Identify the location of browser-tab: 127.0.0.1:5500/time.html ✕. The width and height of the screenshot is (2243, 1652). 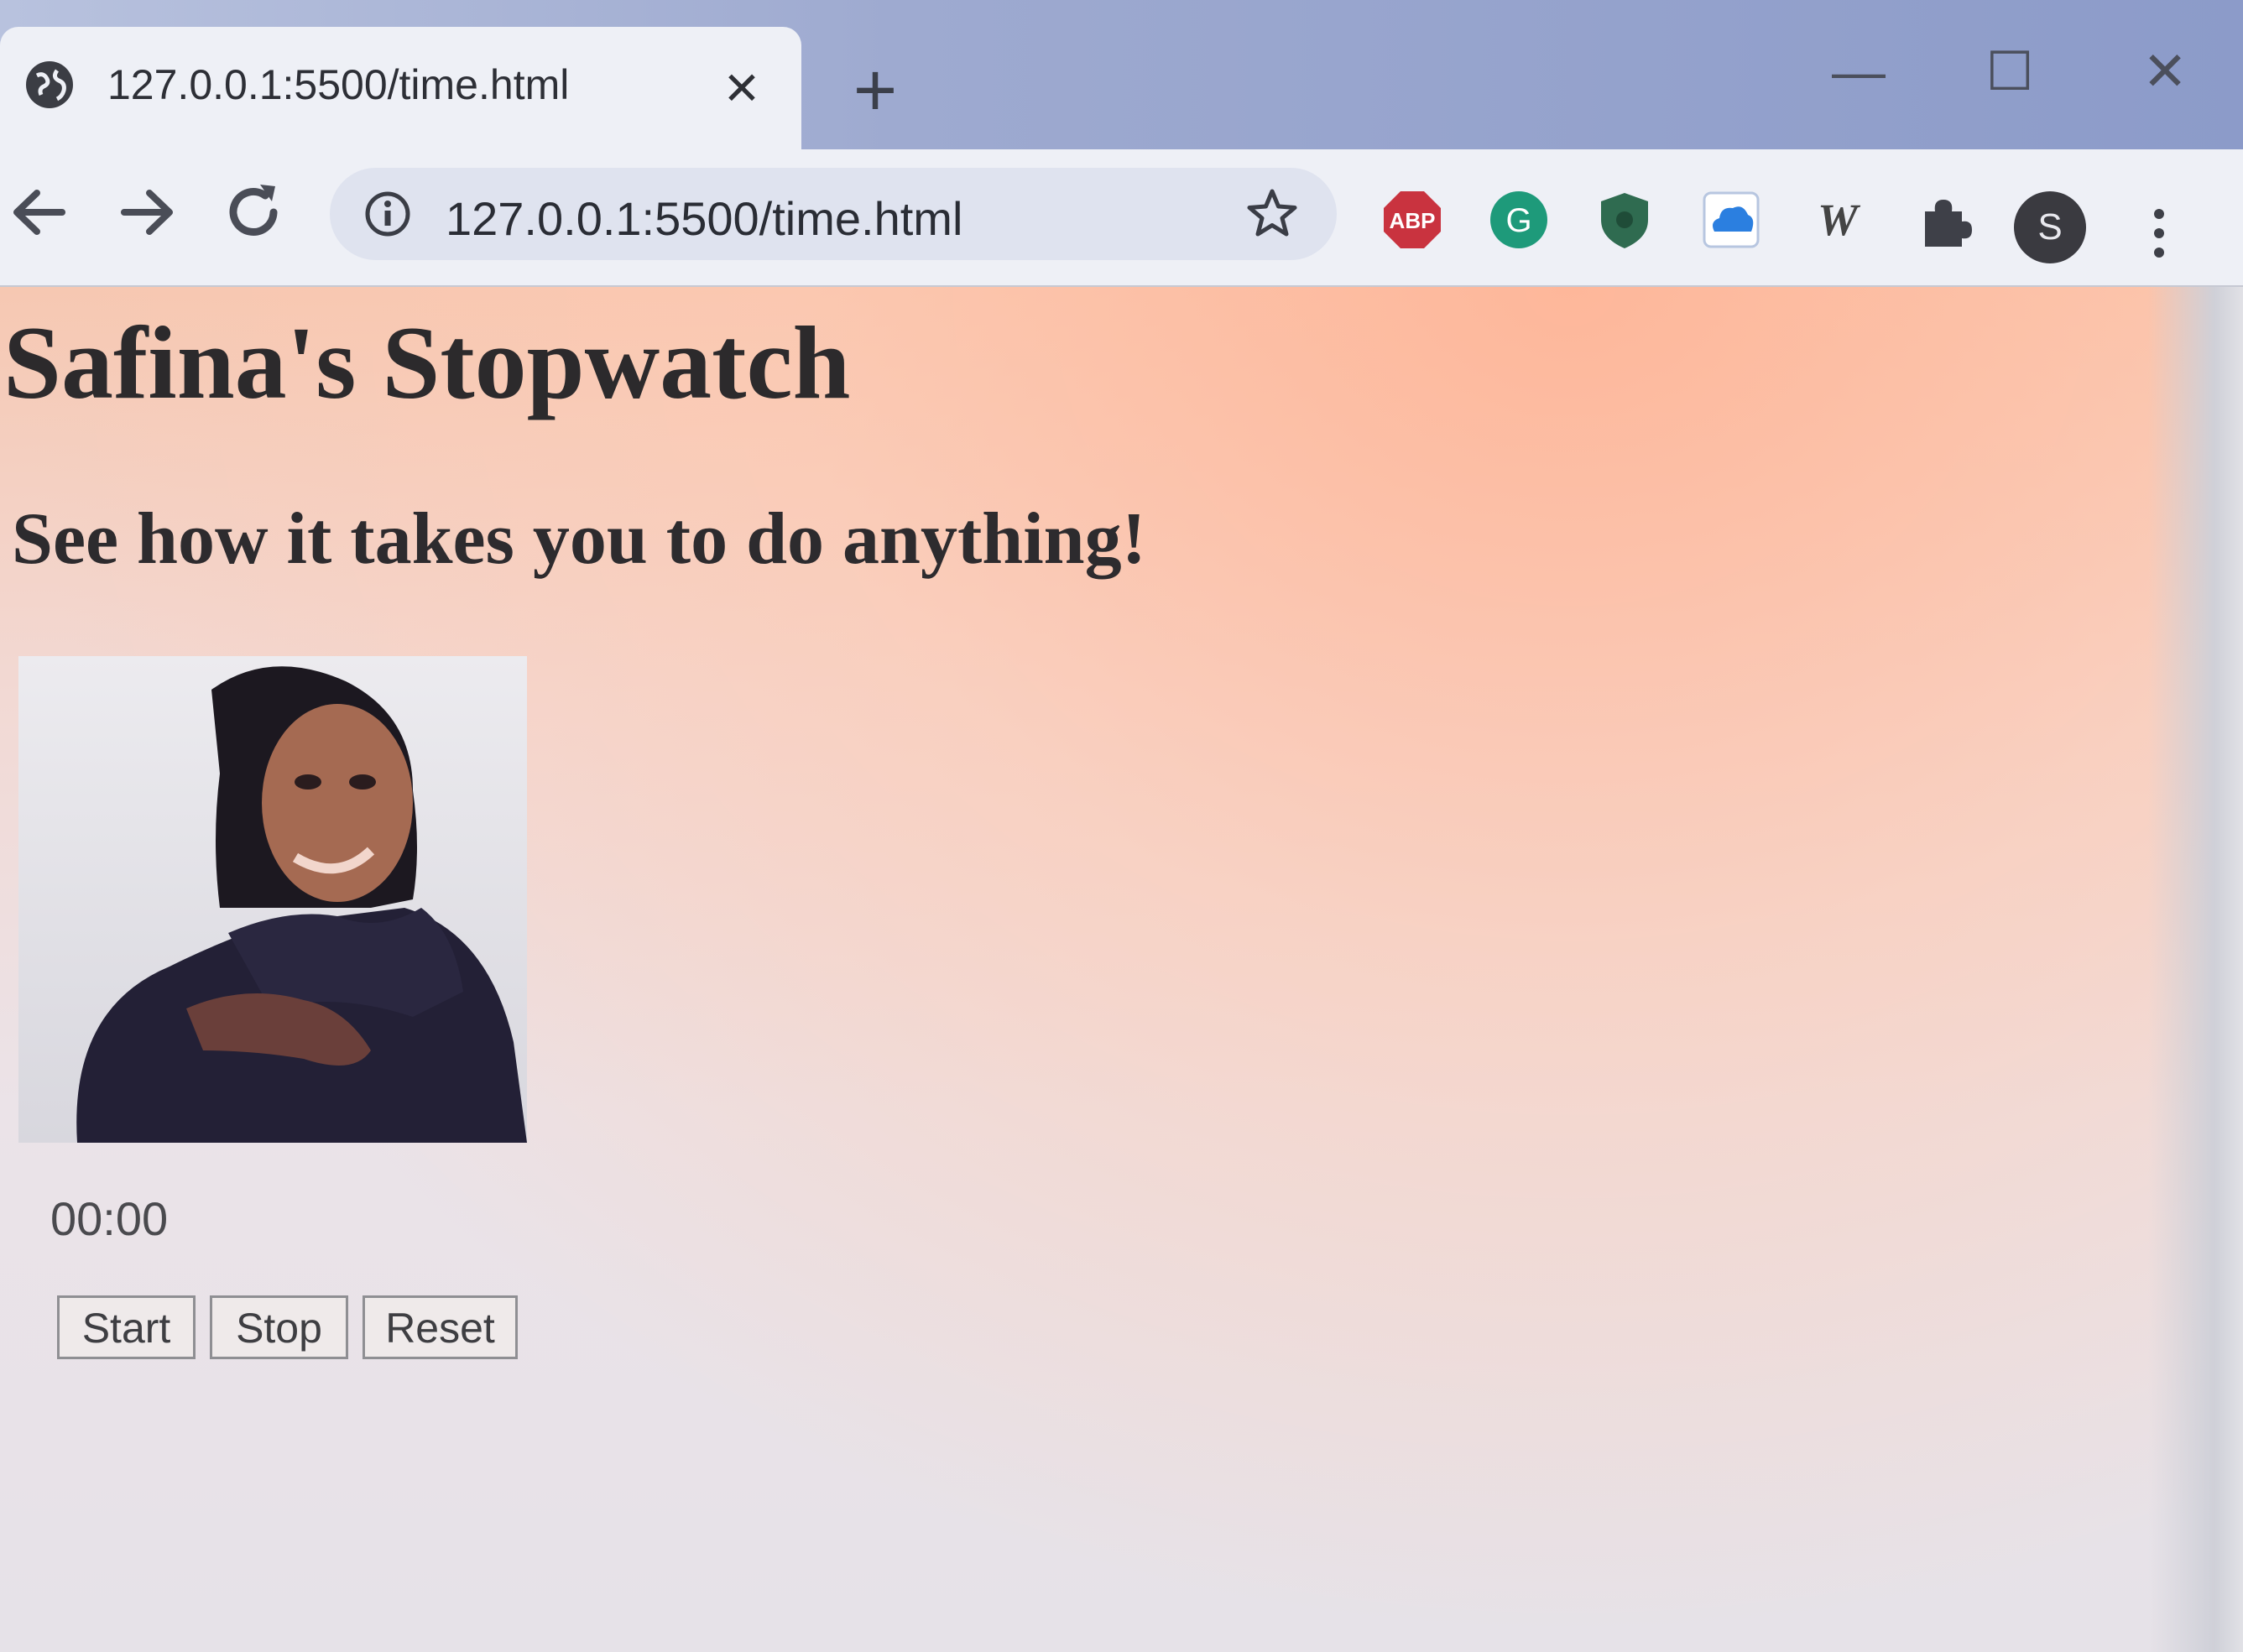
(400, 88).